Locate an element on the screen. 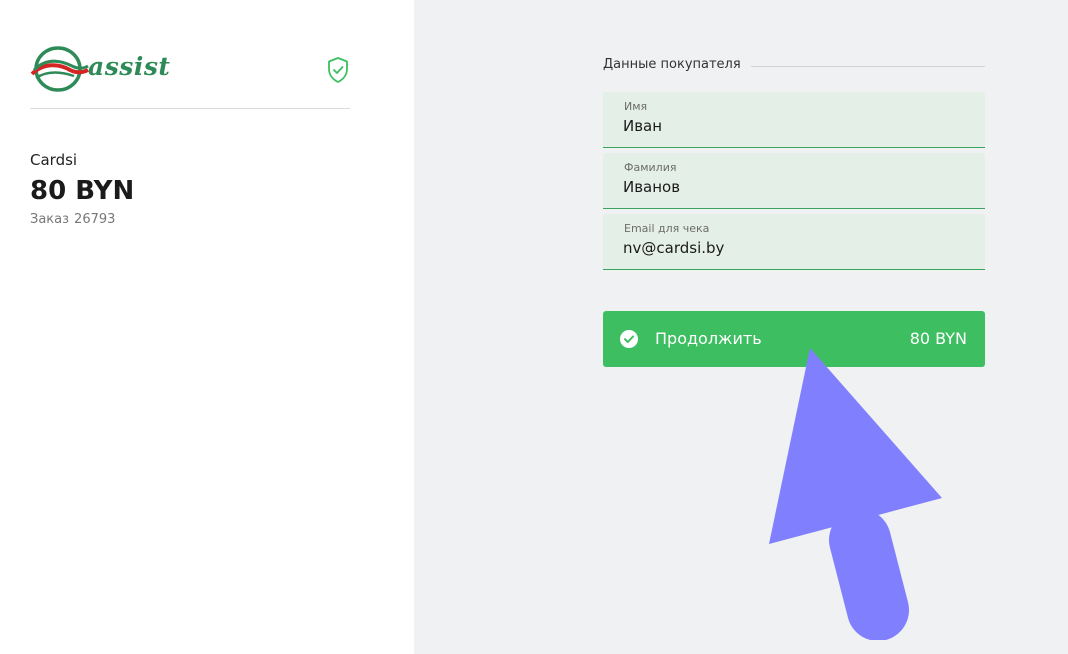  shield-check-icon is located at coordinates (338, 70).